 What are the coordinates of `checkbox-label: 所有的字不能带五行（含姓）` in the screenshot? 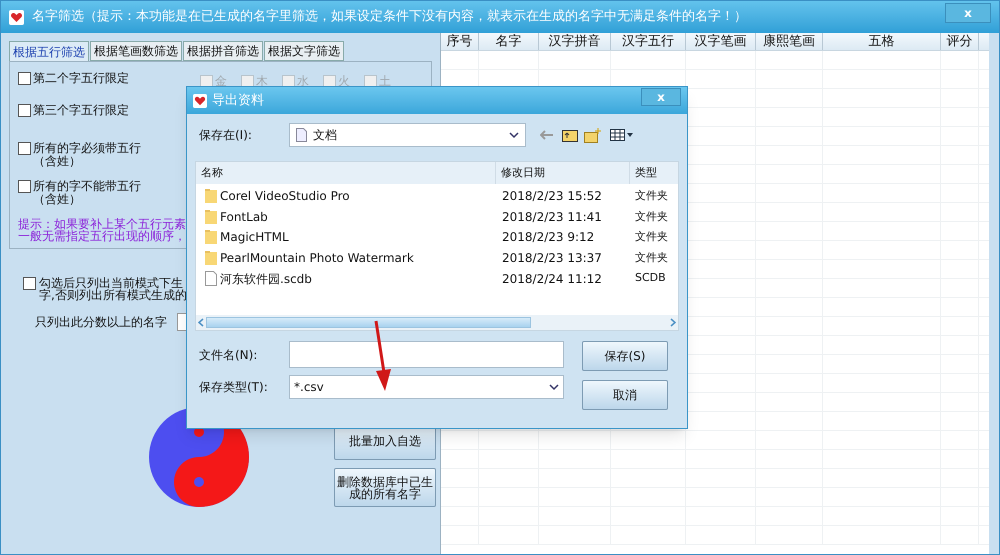 It's located at (87, 193).